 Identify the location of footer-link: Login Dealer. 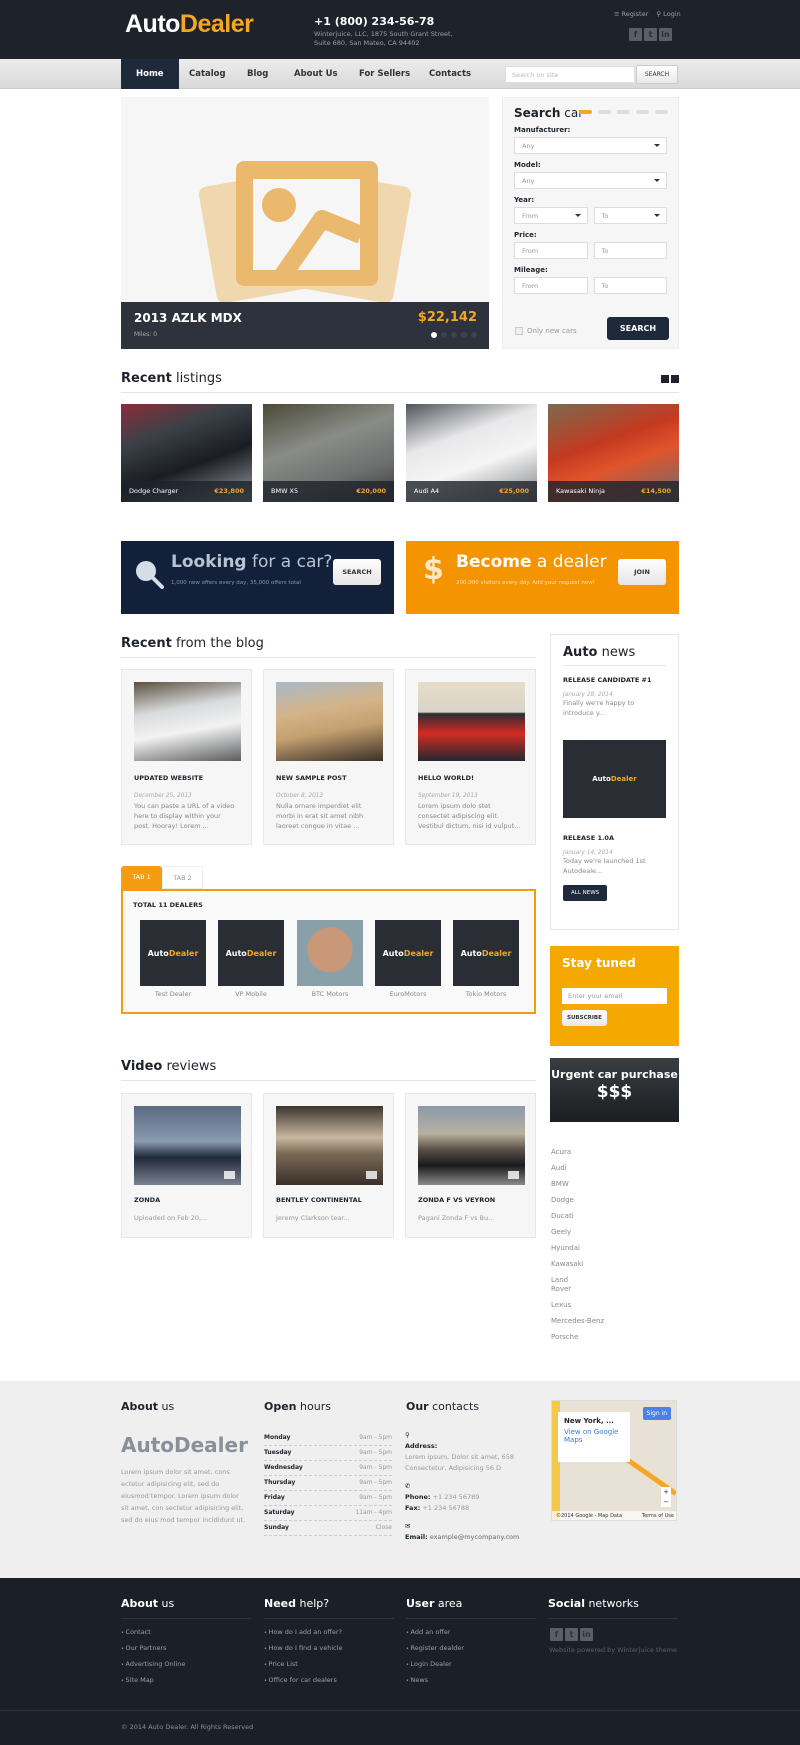
(435, 1665).